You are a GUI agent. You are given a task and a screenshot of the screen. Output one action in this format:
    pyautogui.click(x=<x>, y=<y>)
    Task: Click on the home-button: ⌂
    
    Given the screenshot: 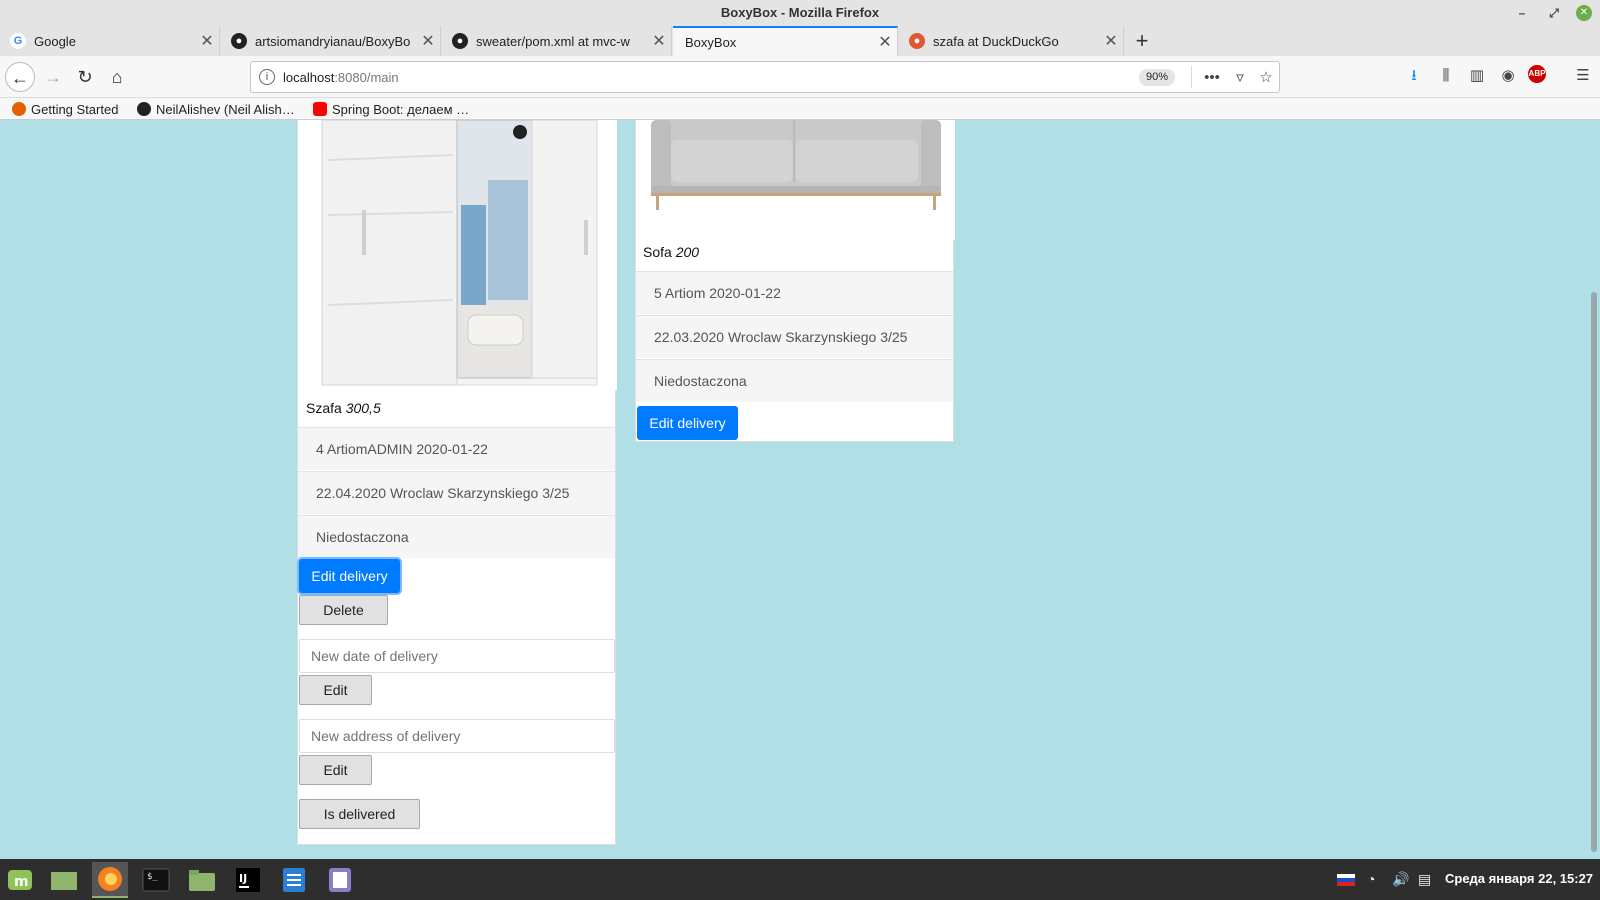 What is the action you would take?
    pyautogui.click(x=117, y=77)
    